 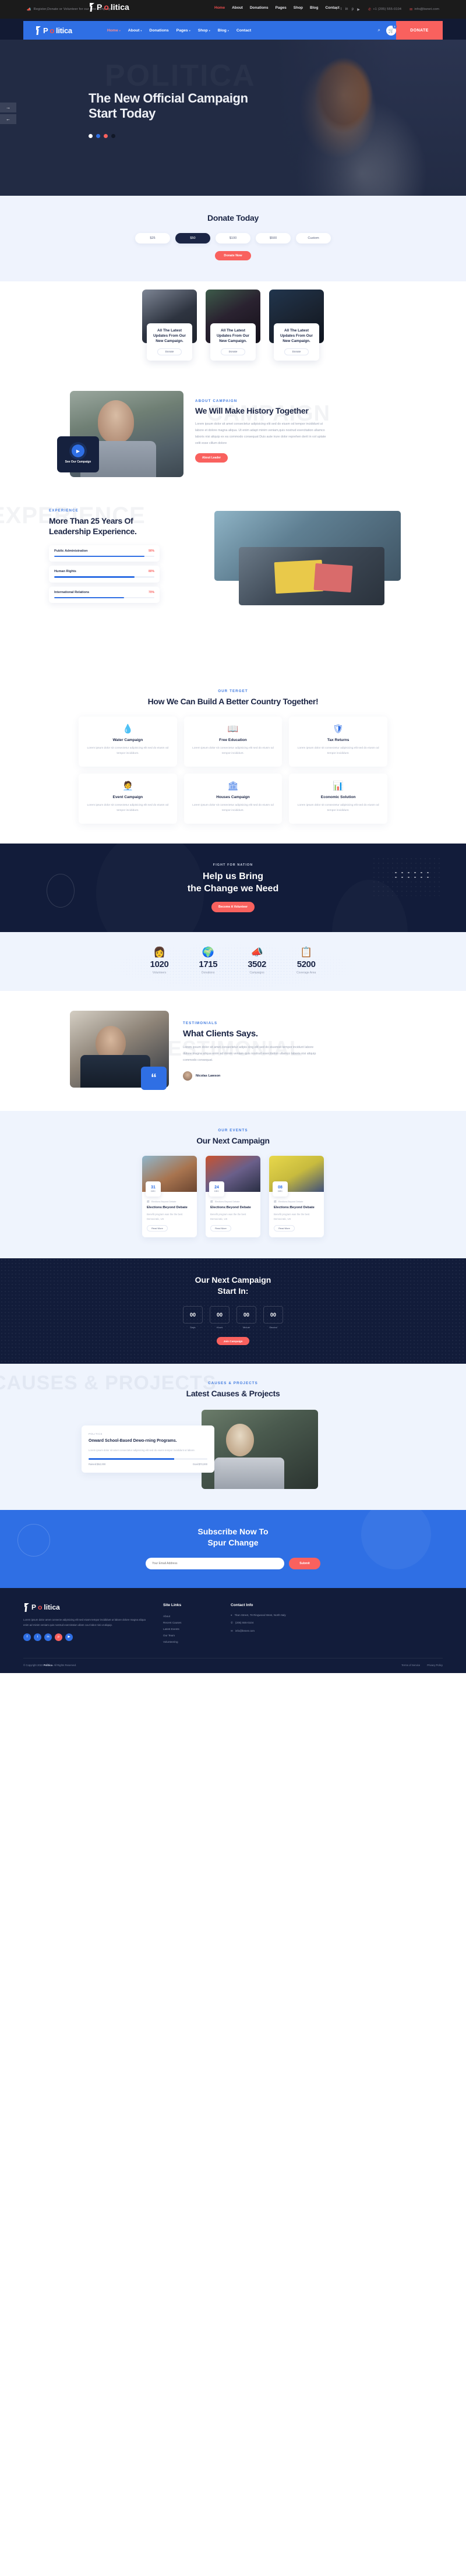 What do you see at coordinates (233, 1315) in the screenshot?
I see `countdown-units: 00 00 00 00` at bounding box center [233, 1315].